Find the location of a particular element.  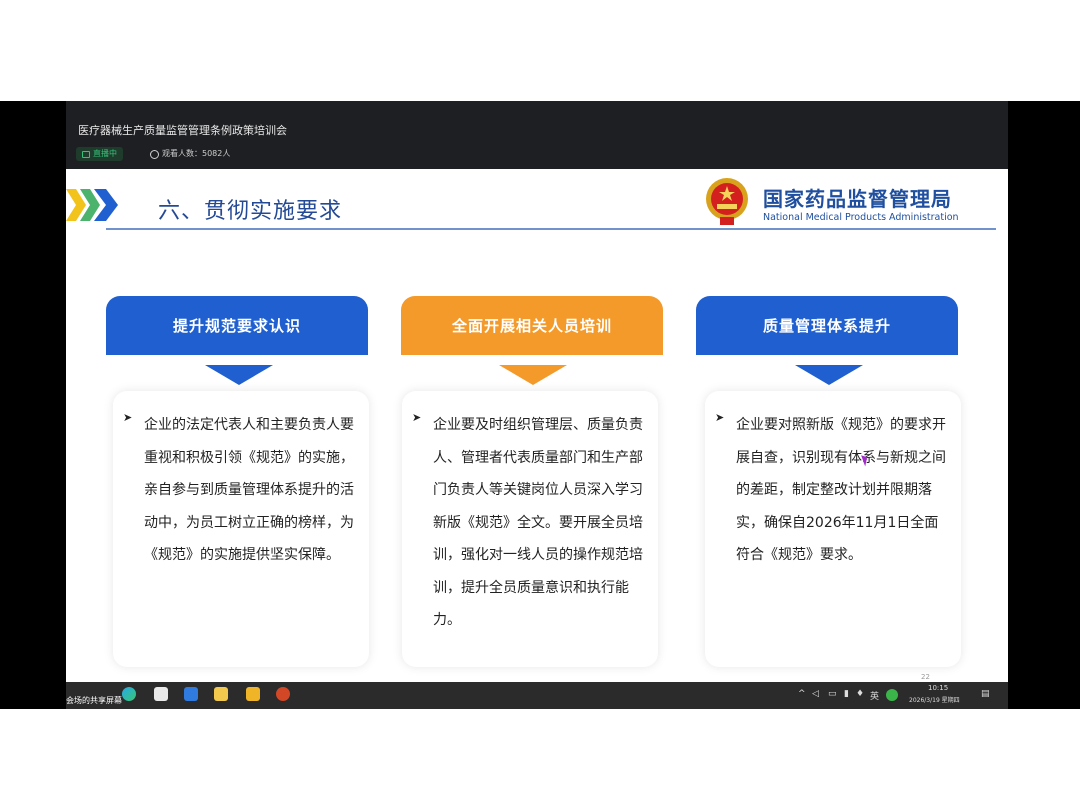

network-icon: ▭ is located at coordinates (832, 694).